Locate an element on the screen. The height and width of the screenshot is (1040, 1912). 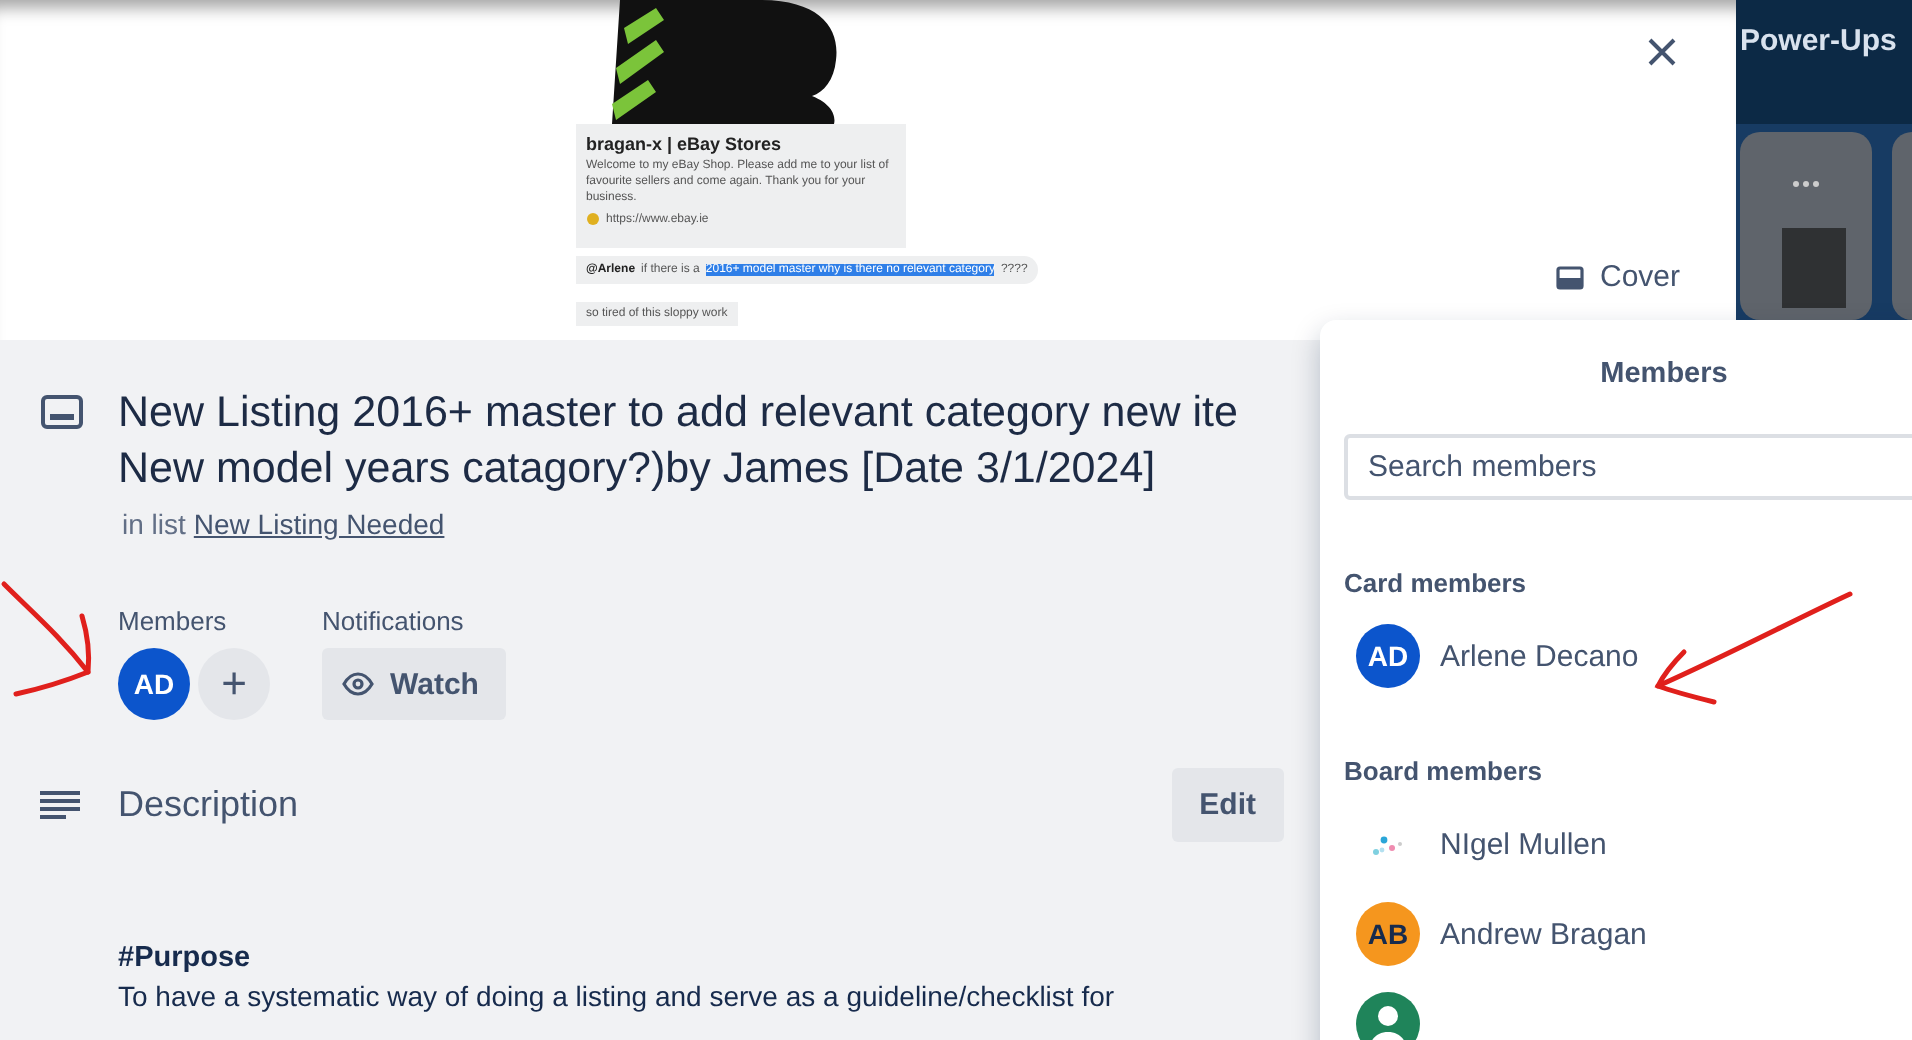
more-icon is located at coordinates (1806, 184).